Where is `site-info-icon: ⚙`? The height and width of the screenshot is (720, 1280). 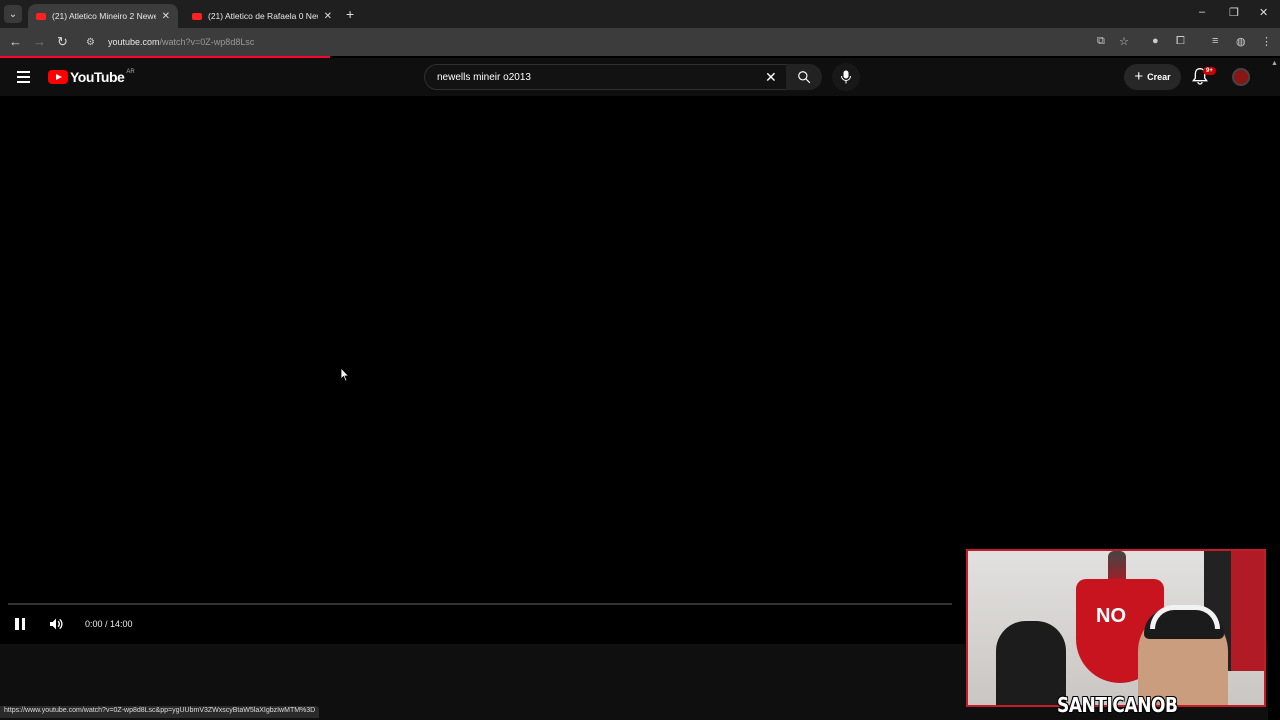 site-info-icon: ⚙ is located at coordinates (93, 42).